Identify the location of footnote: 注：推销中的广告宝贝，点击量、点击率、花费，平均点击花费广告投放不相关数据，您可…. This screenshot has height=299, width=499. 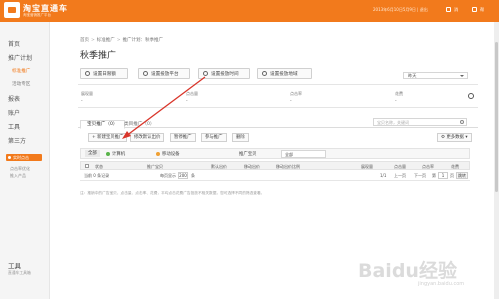
(172, 193).